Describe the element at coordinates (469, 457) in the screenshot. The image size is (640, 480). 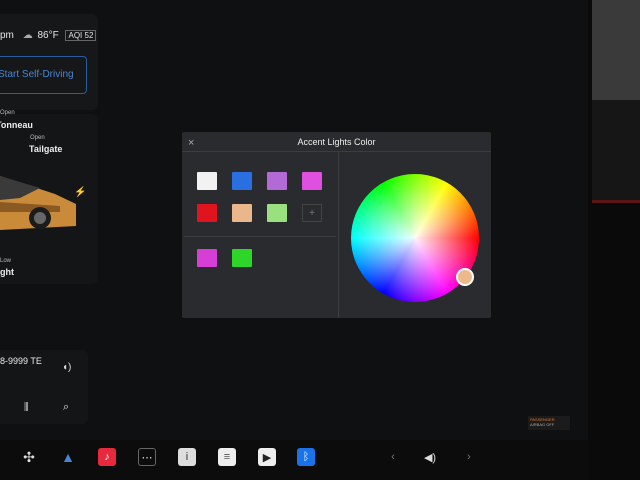
I see `chevron-right-icon: ›` at that location.